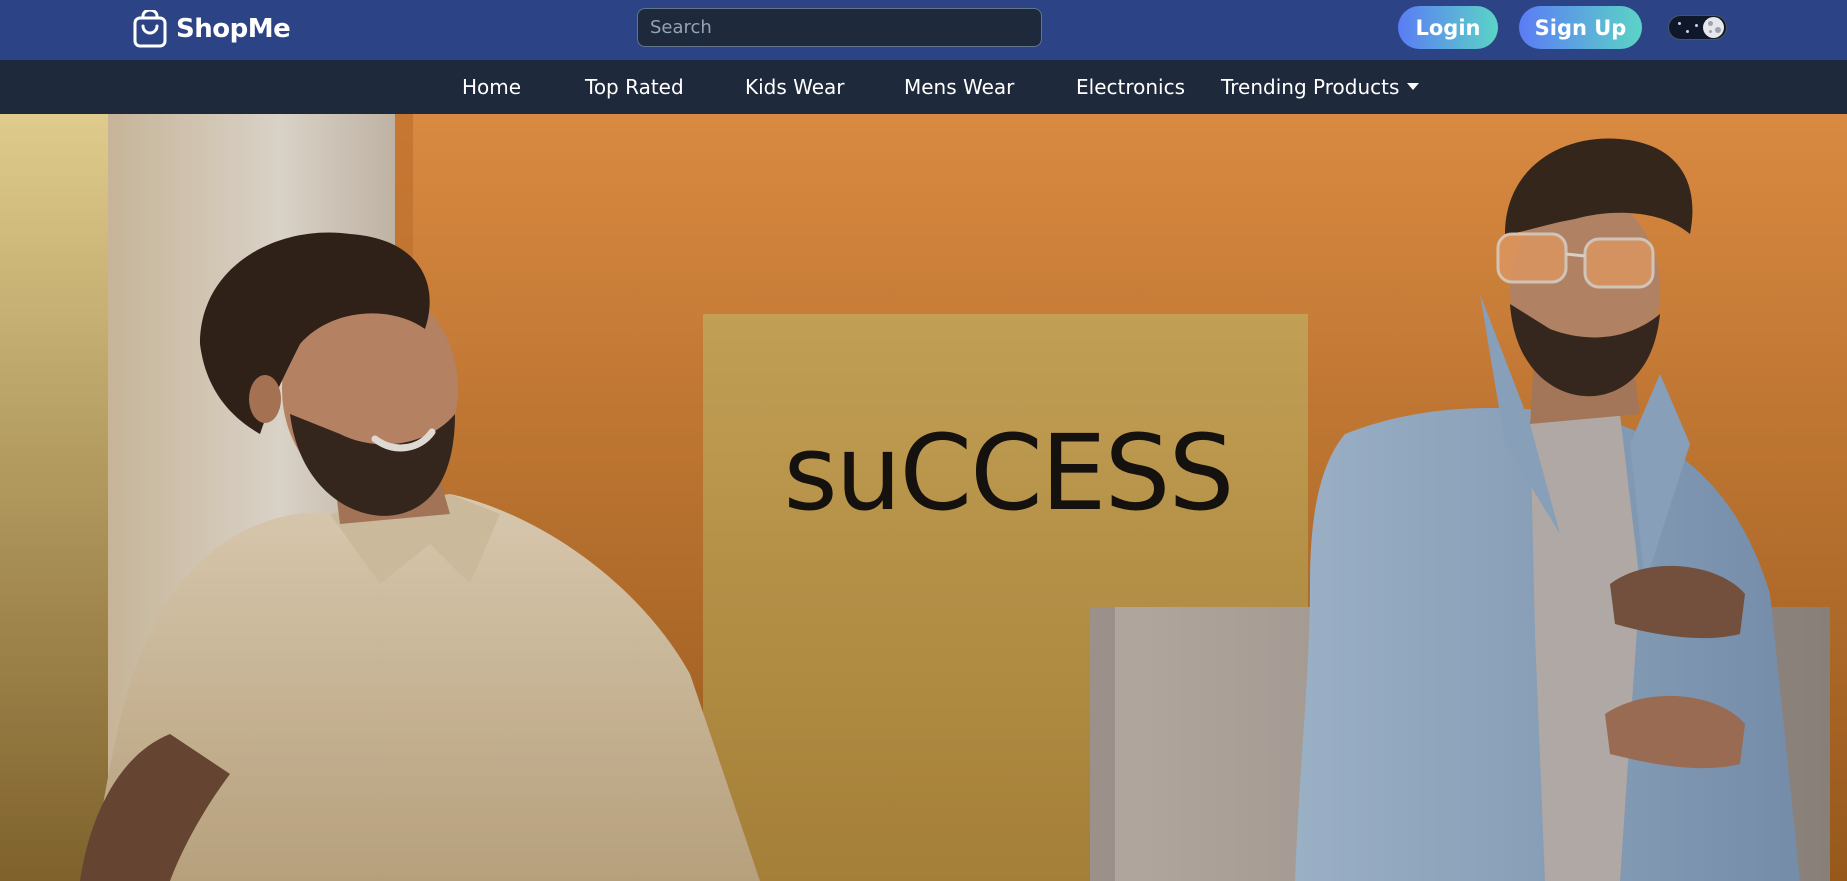  I want to click on brand-logo: ShopMe, so click(211, 29).